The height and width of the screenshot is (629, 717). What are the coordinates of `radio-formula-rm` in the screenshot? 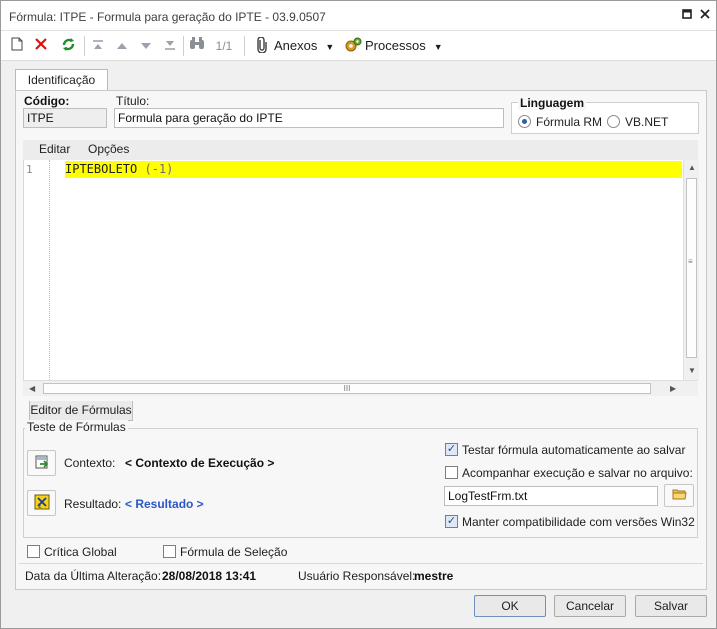 It's located at (524, 121).